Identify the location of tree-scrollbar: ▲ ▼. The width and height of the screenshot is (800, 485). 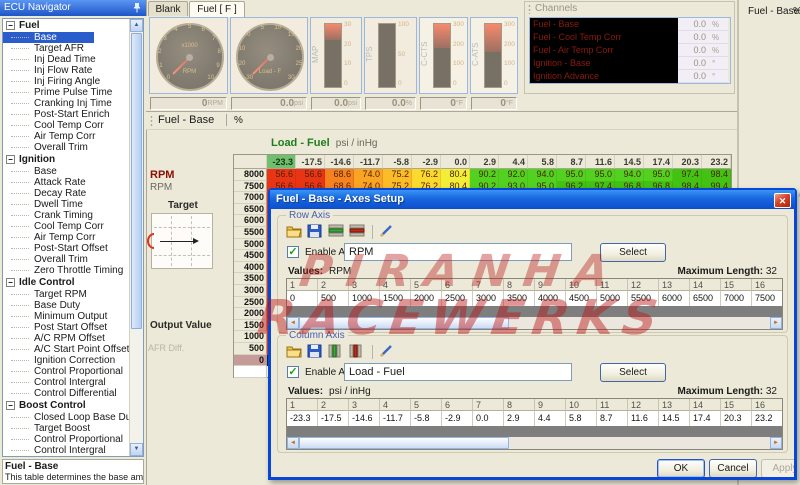
(136, 237).